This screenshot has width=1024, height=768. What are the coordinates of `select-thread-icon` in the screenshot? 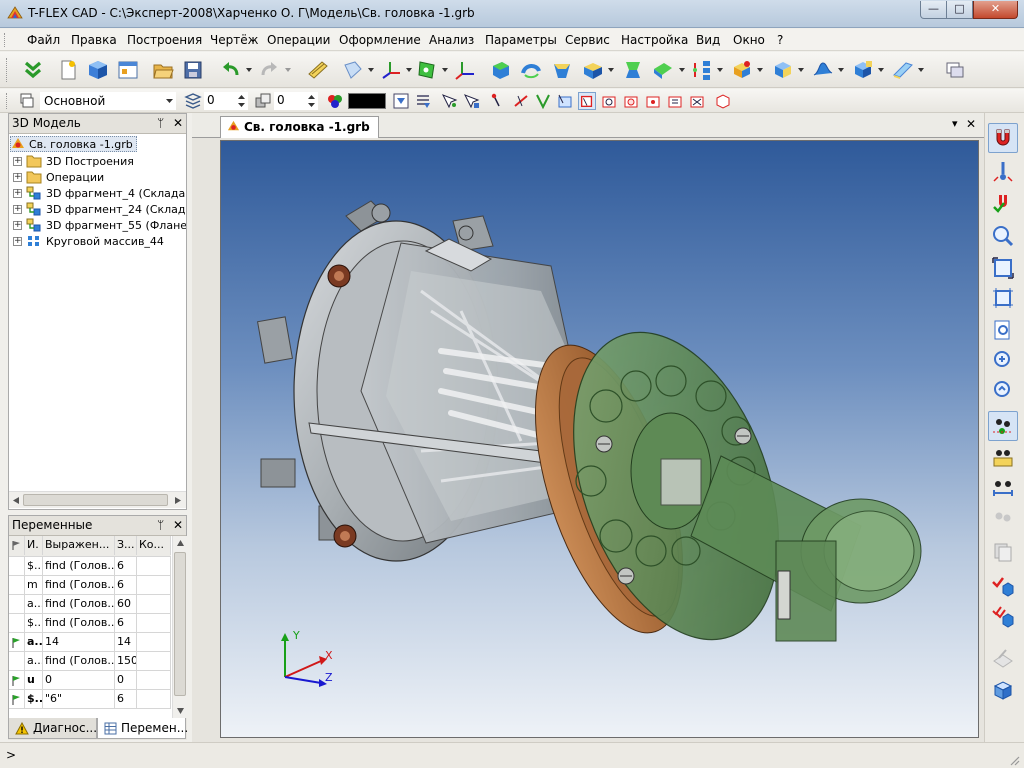 It's located at (675, 101).